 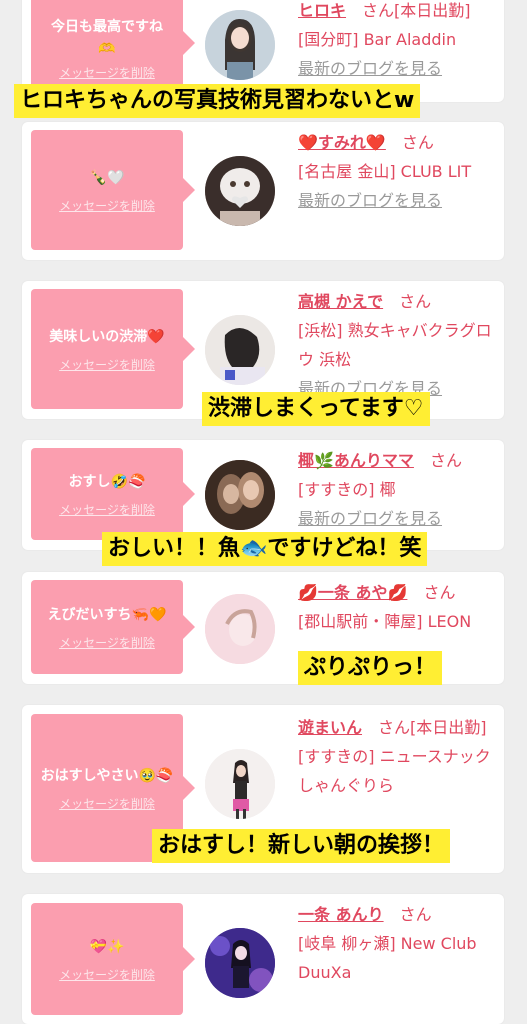 What do you see at coordinates (347, 489) in the screenshot?
I see `shop-name: [すすきの] 椰` at bounding box center [347, 489].